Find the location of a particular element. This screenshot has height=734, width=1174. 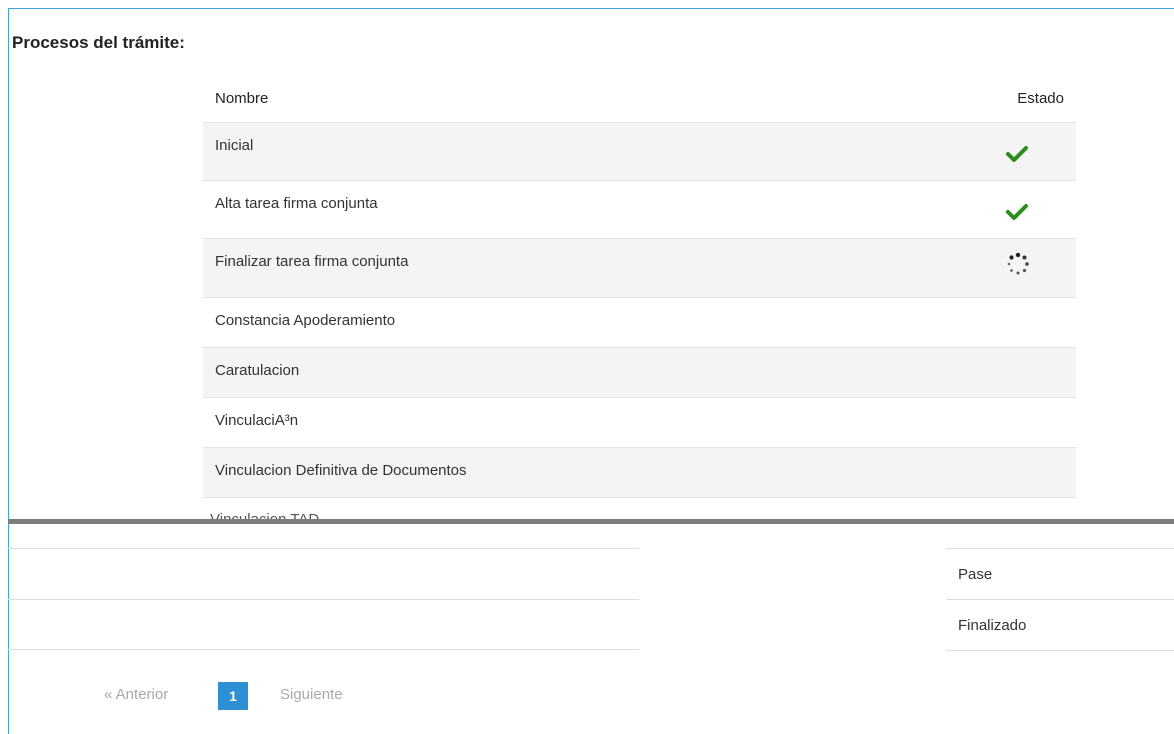

list-item: Finalizado is located at coordinates (1060, 625).